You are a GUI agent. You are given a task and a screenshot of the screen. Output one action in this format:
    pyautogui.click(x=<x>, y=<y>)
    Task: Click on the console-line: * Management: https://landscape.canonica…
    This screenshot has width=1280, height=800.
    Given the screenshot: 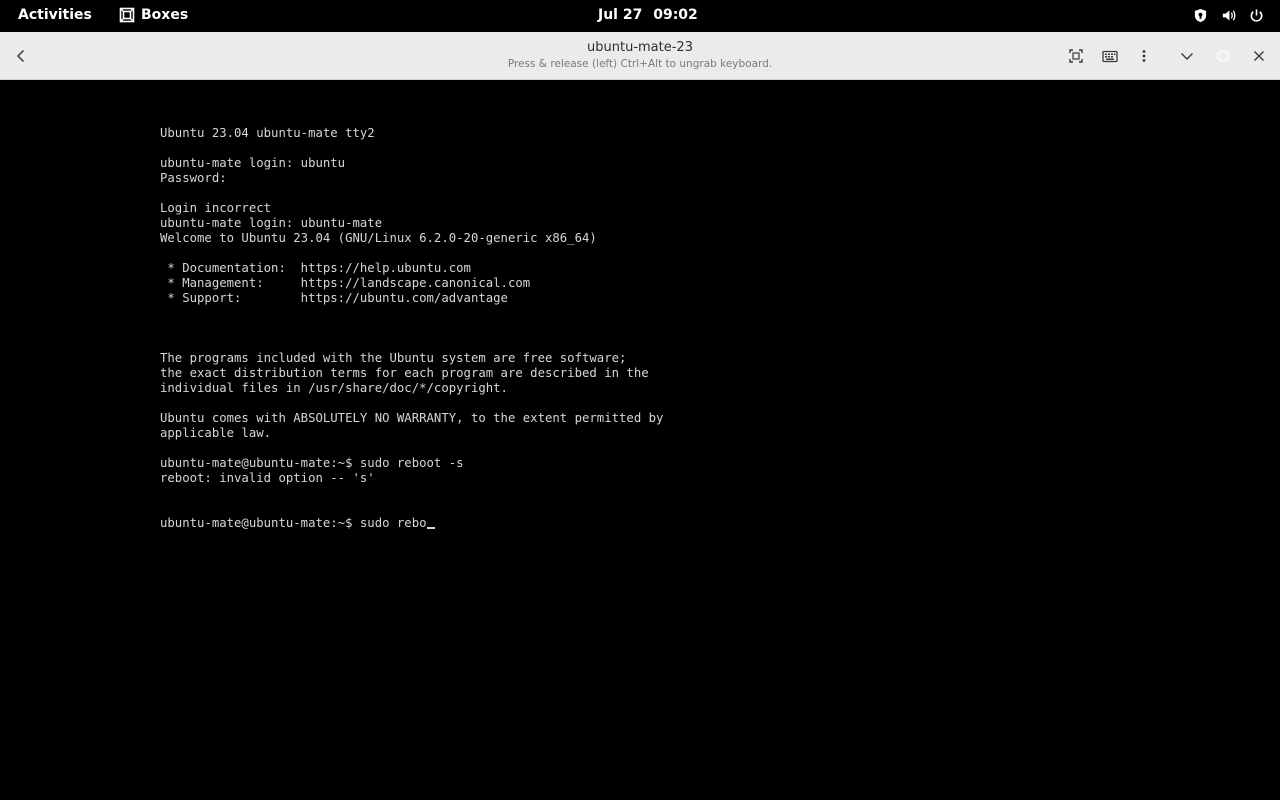 What is the action you would take?
    pyautogui.click(x=345, y=283)
    